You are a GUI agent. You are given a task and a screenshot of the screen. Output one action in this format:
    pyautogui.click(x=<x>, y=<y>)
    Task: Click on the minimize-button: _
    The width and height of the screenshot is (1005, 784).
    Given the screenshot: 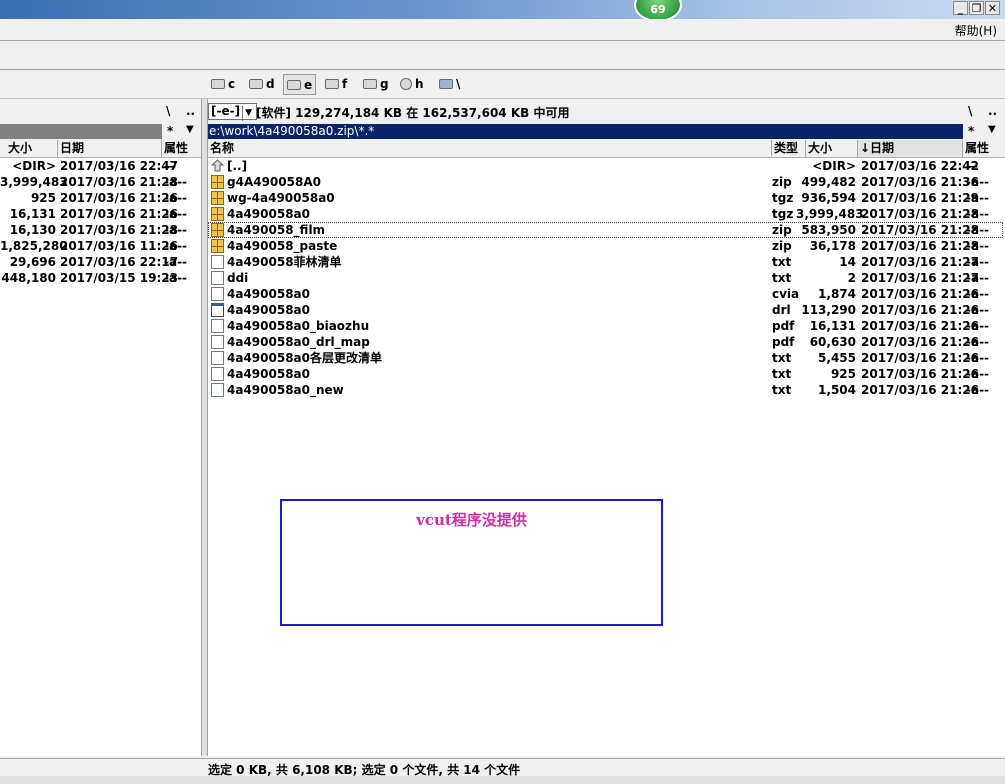 What is the action you would take?
    pyautogui.click(x=960, y=8)
    